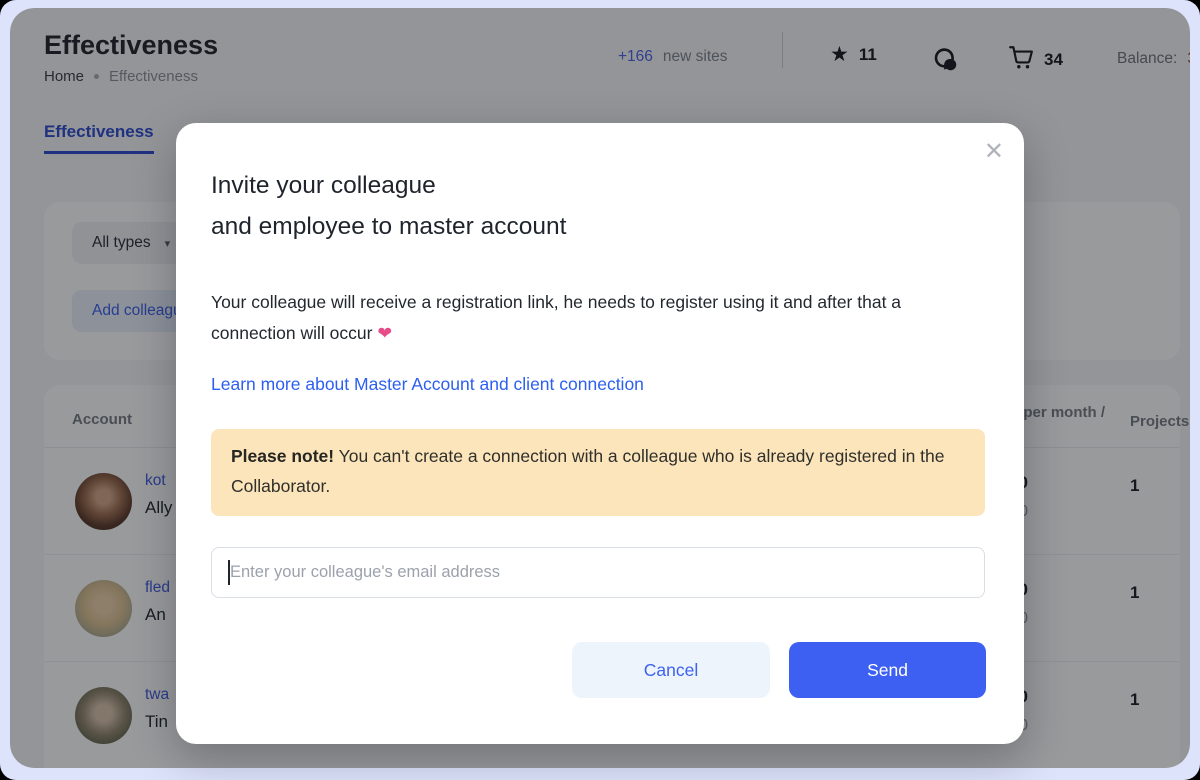 This screenshot has width=1200, height=780. Describe the element at coordinates (994, 151) in the screenshot. I see `close-icon: ✕` at that location.